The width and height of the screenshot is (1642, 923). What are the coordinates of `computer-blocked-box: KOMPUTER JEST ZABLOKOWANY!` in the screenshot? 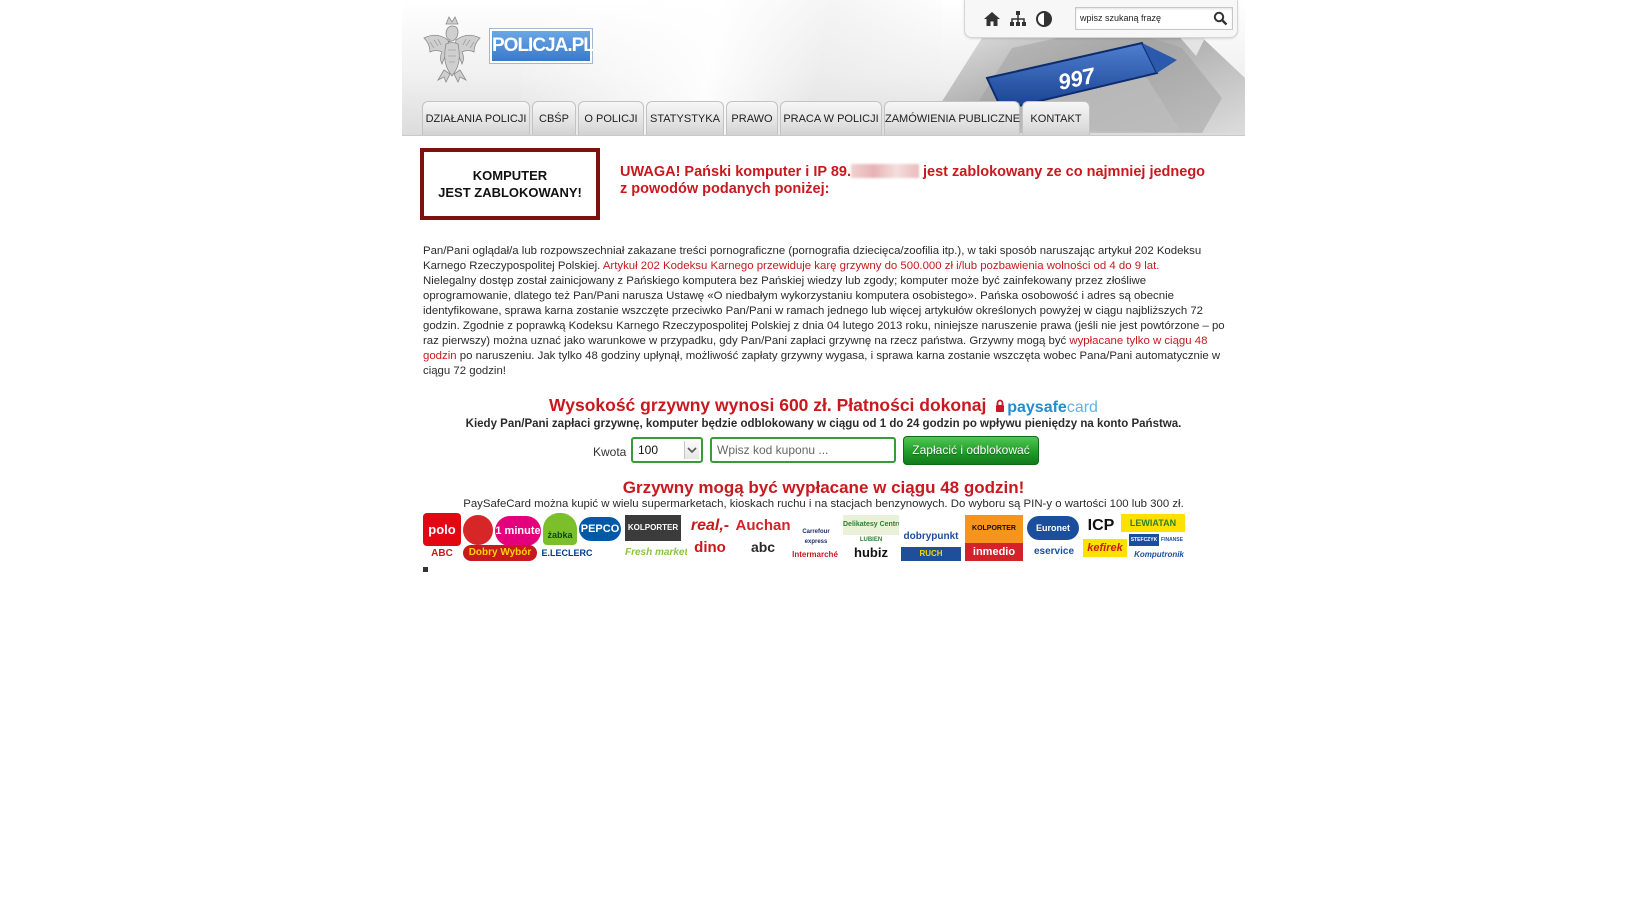 It's located at (510, 184).